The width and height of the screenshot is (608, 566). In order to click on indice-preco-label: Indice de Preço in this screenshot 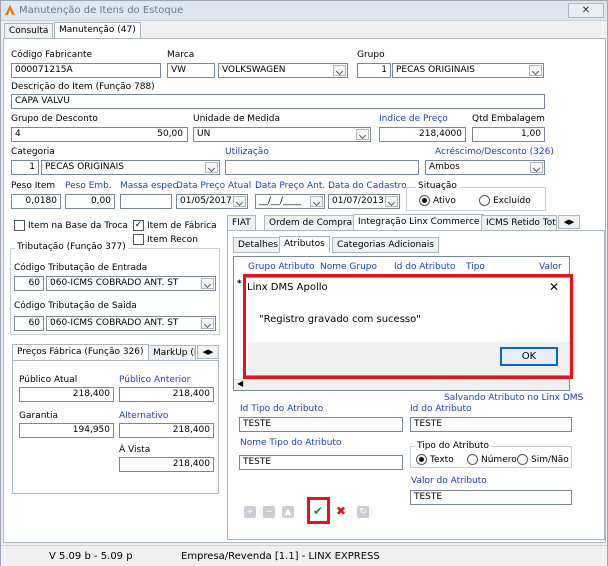, I will do `click(413, 119)`.